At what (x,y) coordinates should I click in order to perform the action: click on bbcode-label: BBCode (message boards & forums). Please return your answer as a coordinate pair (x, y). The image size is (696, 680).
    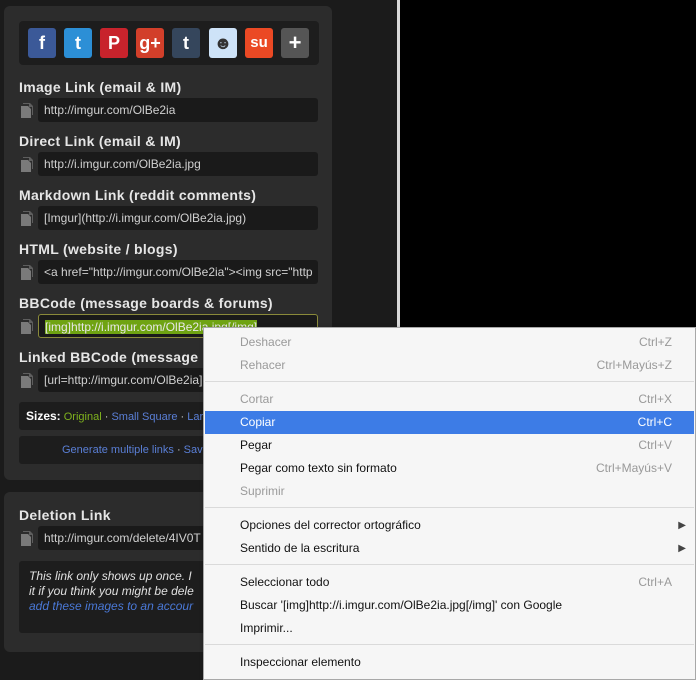
    Looking at the image, I should click on (146, 303).